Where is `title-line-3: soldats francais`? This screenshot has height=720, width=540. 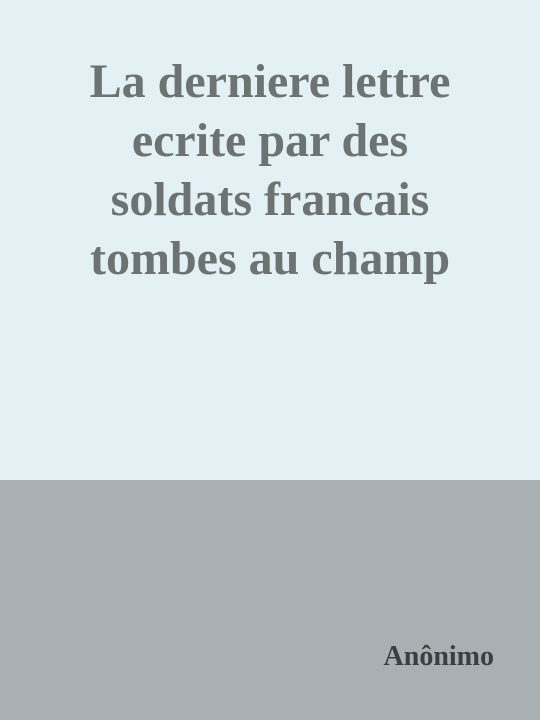
title-line-3: soldats francais is located at coordinates (270, 199).